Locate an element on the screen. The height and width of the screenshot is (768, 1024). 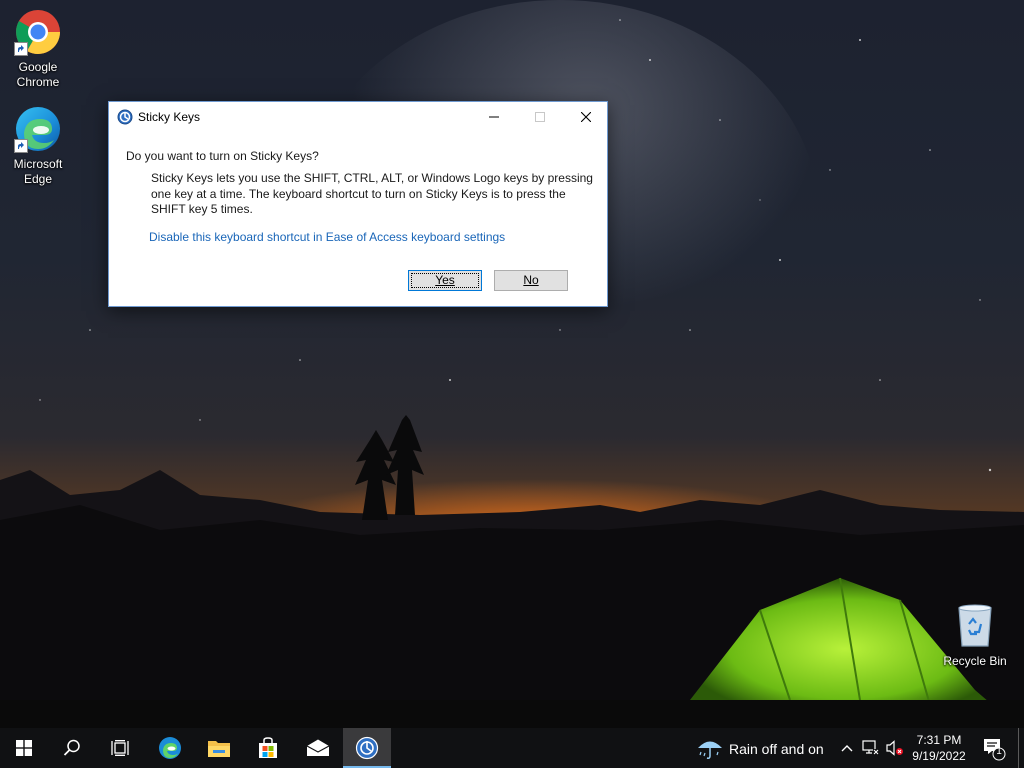
dialog-question: Do you want to turn on Sticky Keys? is located at coordinates (222, 156).